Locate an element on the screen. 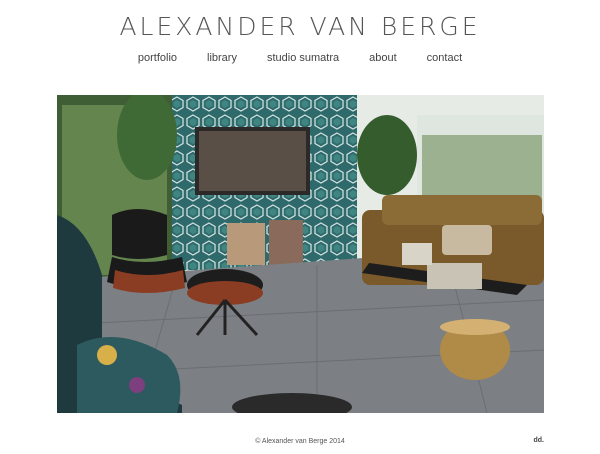 The image size is (600, 454). copyright-text: © Alexander van Berge 2014 is located at coordinates (300, 441).